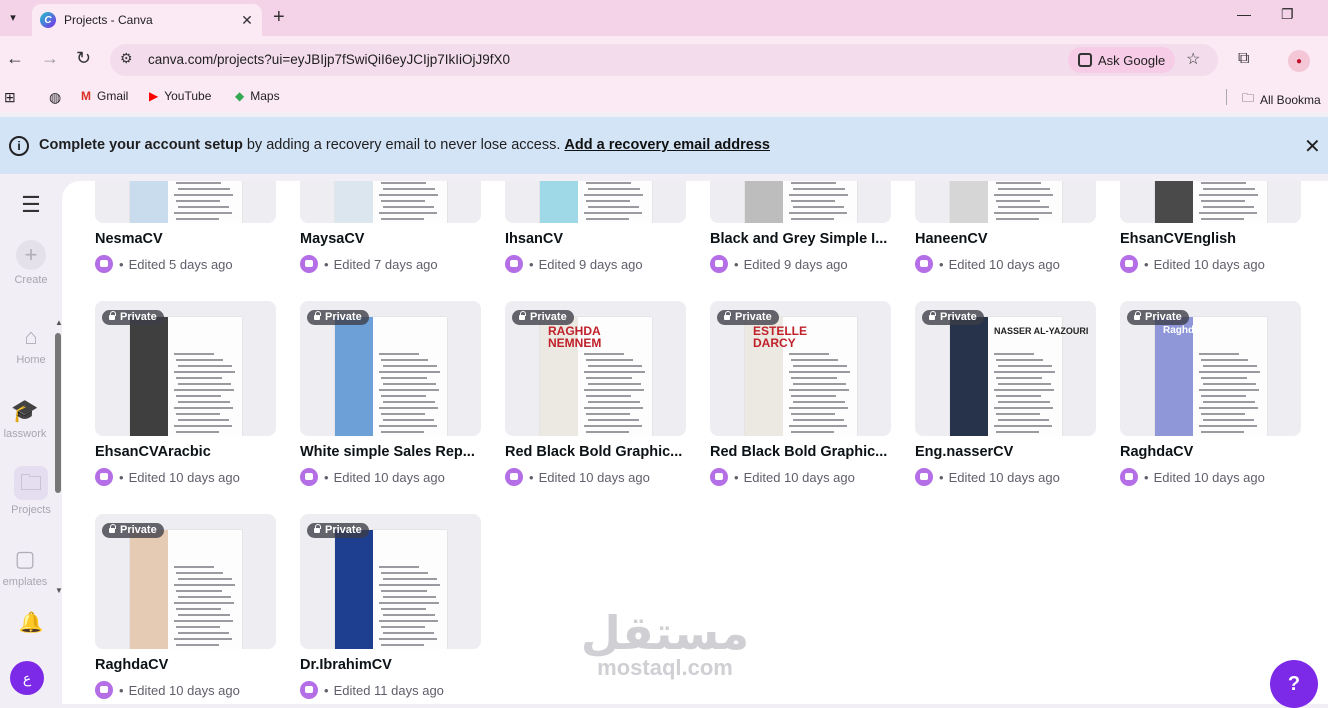 This screenshot has height=708, width=1328. Describe the element at coordinates (1211, 376) in the screenshot. I see `resume-preview: Raghda` at that location.